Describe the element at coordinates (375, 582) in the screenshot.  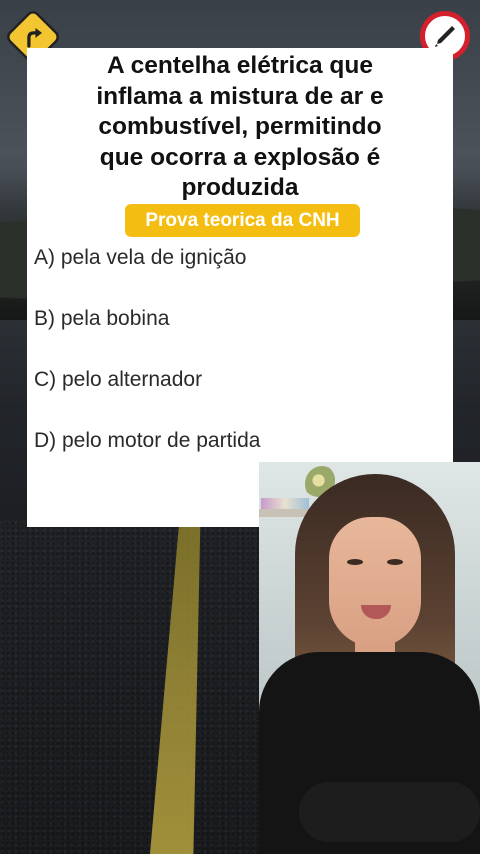
I see `presenter-face` at that location.